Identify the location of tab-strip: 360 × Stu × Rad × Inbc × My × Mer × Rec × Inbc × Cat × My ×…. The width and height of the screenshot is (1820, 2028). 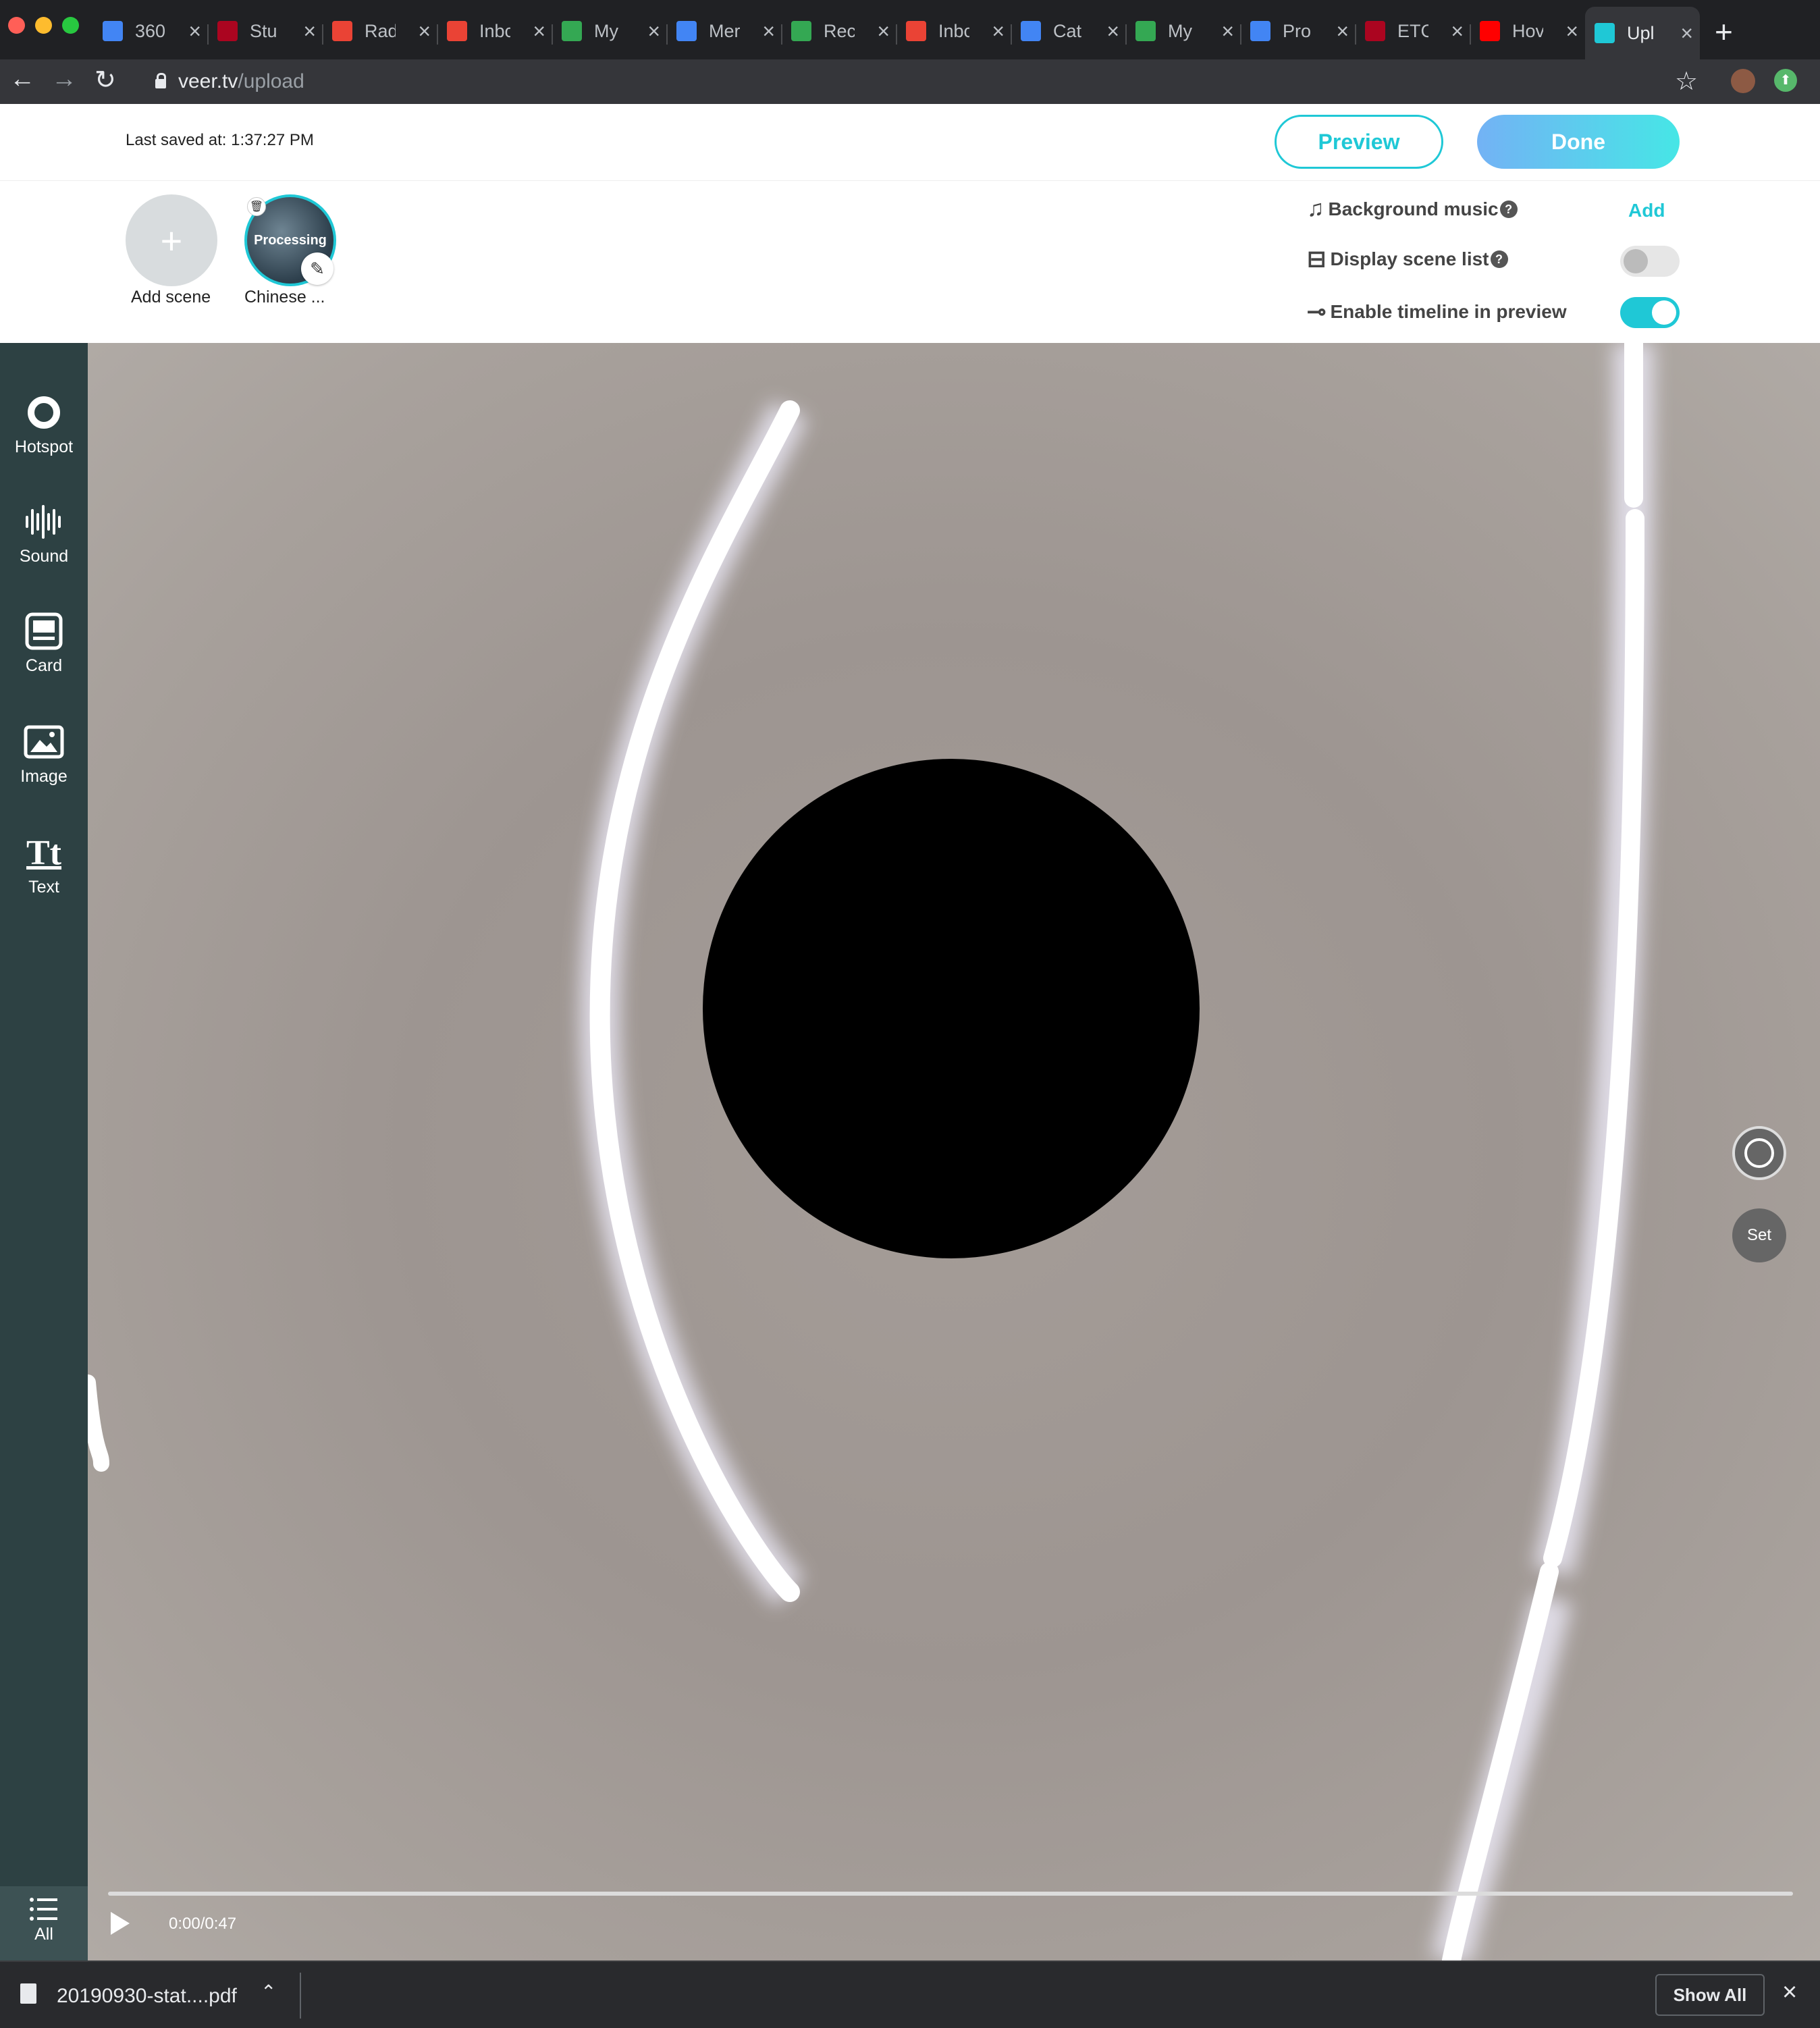
(910, 30).